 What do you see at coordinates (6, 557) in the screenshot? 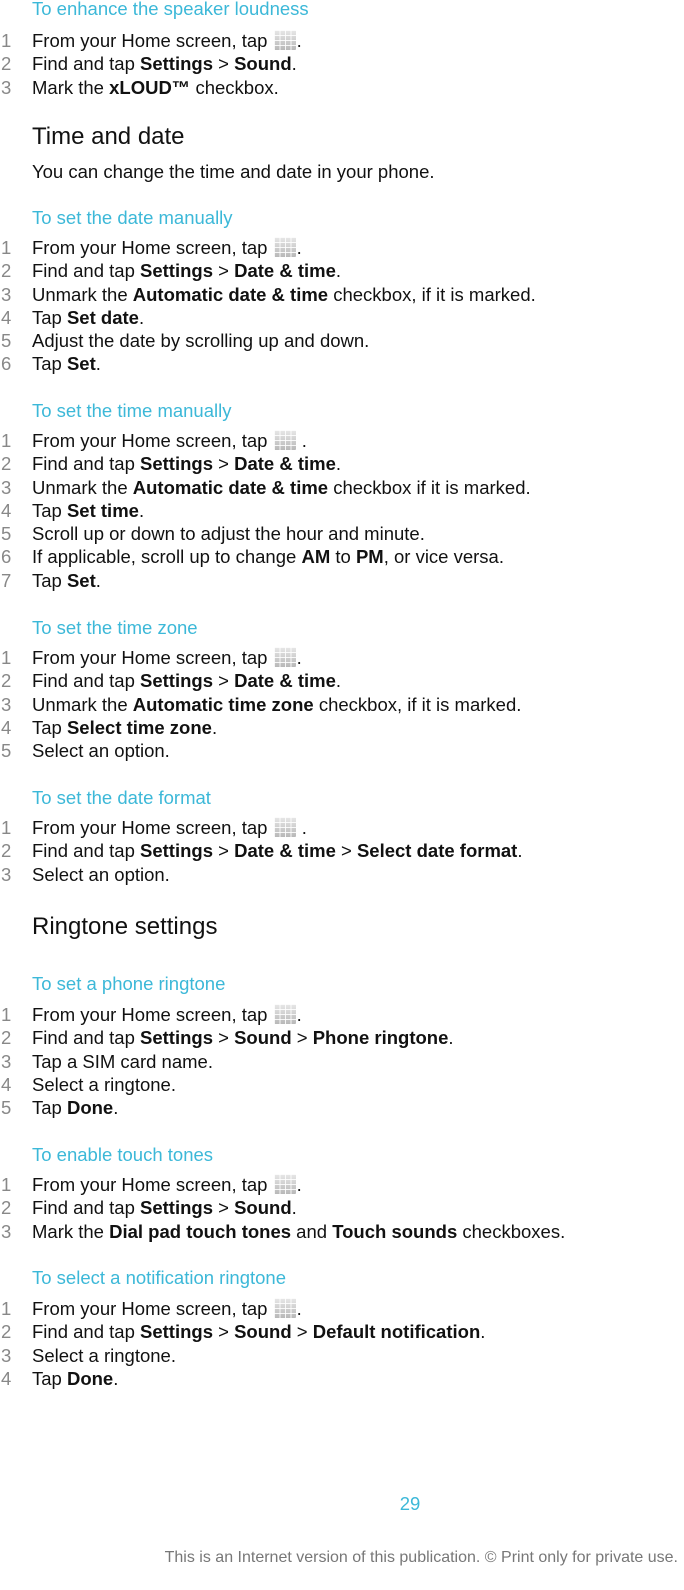
I see `step-number: 6` at bounding box center [6, 557].